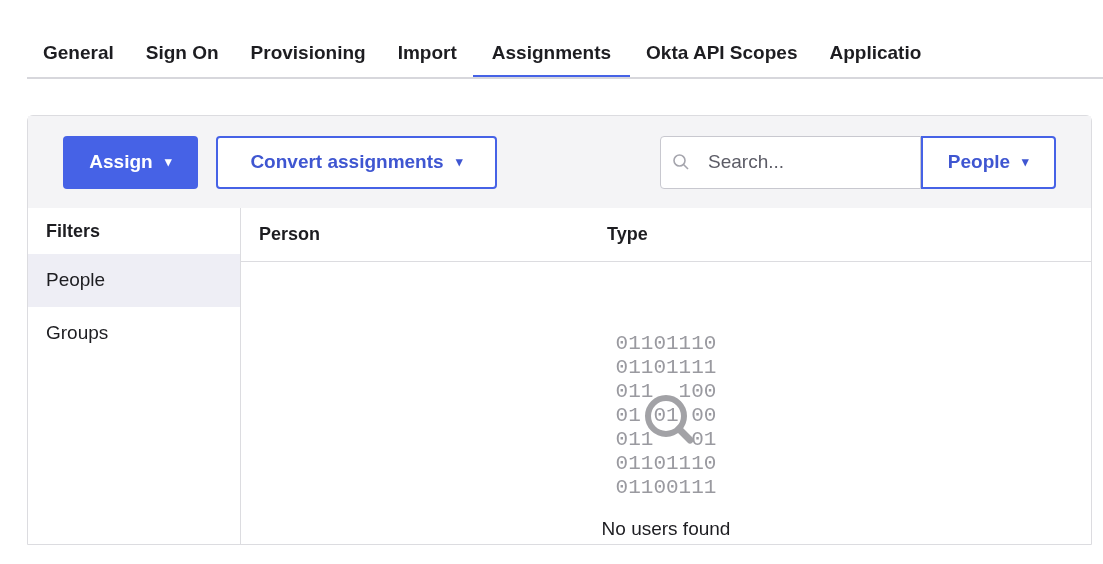 The image size is (1103, 564). I want to click on tab: Applicatio, so click(875, 52).